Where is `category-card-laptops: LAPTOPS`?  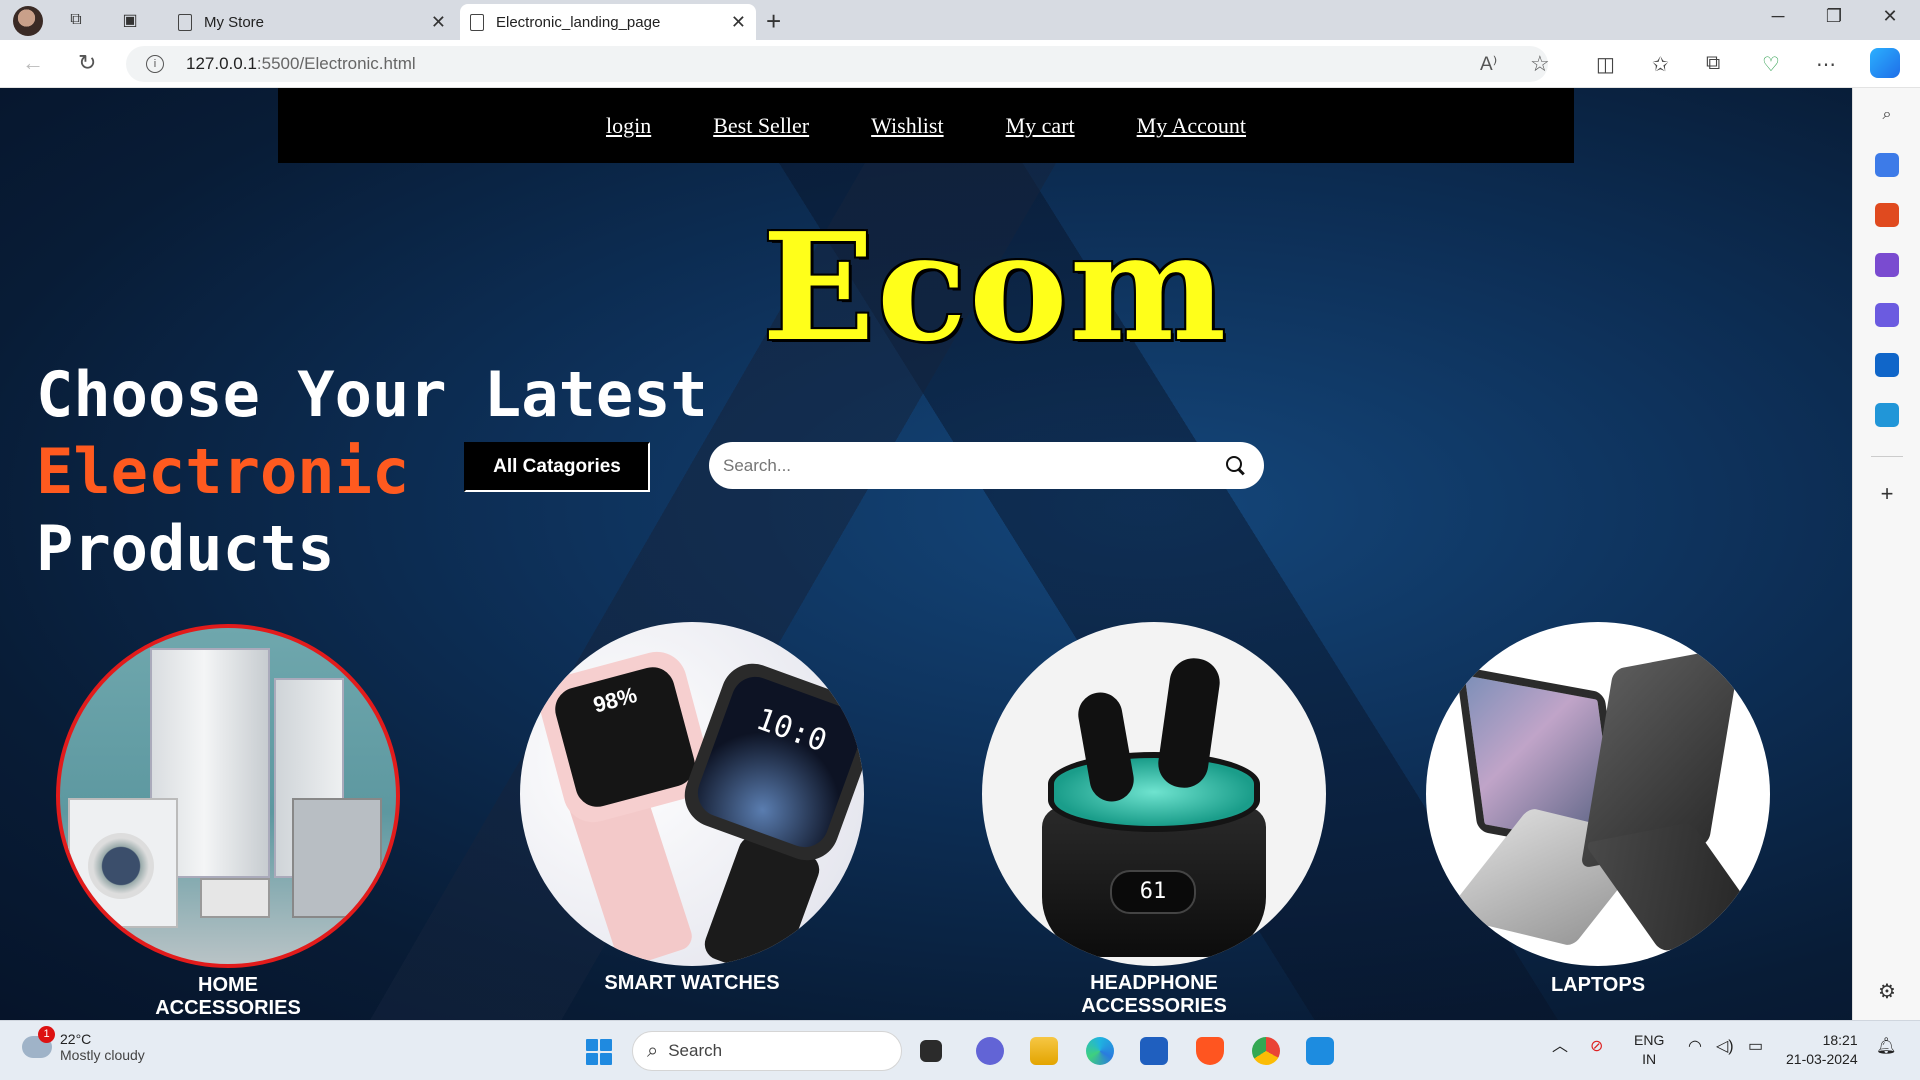 category-card-laptops: LAPTOPS is located at coordinates (1598, 809).